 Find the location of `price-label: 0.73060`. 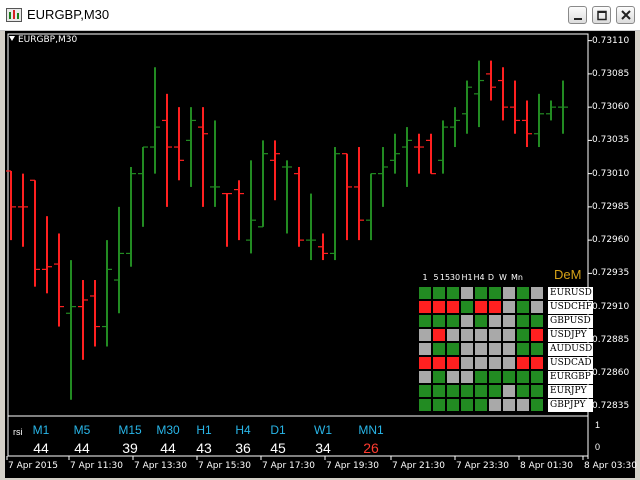

price-label: 0.73060 is located at coordinates (611, 107).